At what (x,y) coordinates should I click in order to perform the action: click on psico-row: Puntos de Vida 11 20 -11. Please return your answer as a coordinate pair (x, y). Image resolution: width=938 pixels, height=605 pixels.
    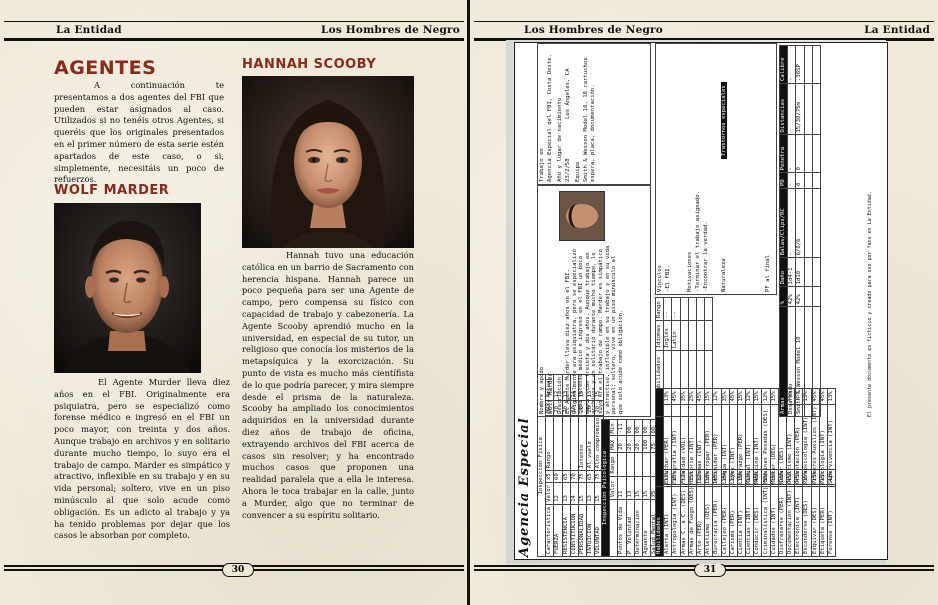
    Looking at the image, I should click on (622, 488).